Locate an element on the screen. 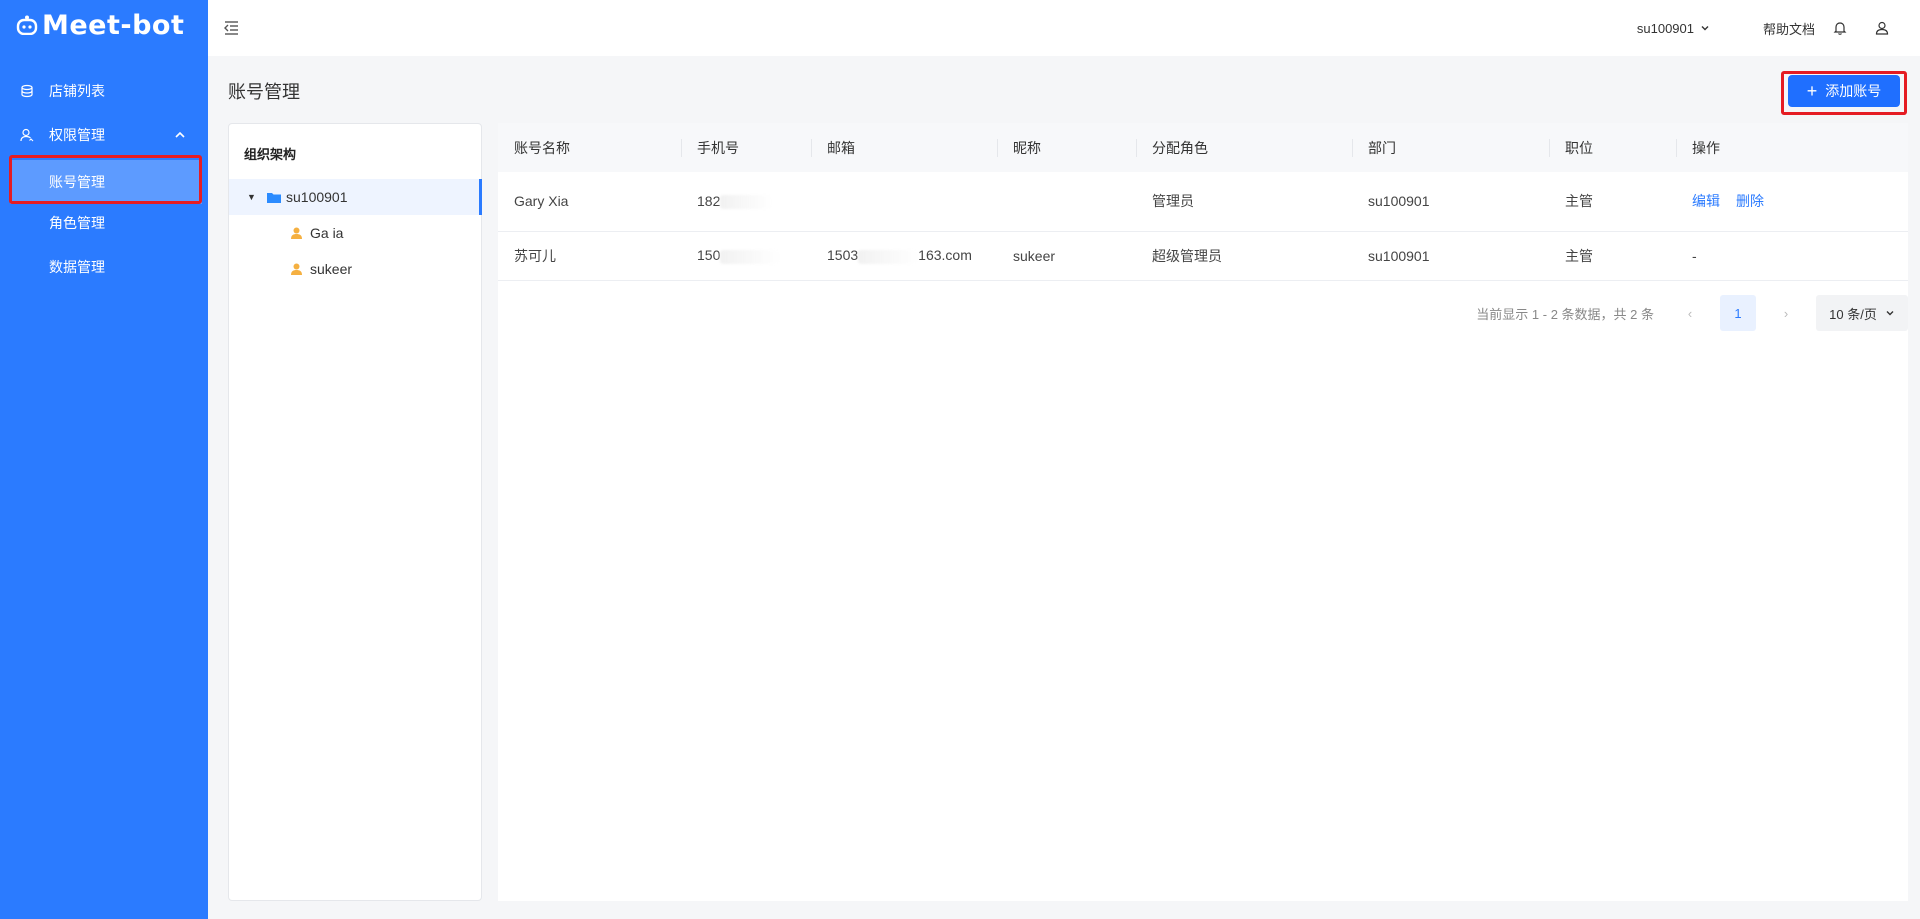 Image resolution: width=1920 pixels, height=919 pixels. prev-page-icon: ‹ is located at coordinates (1690, 313).